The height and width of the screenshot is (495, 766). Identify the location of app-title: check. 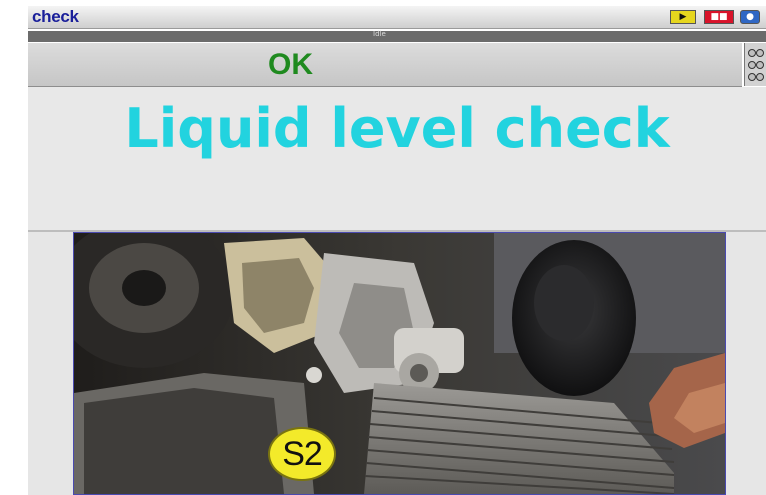
(55, 16).